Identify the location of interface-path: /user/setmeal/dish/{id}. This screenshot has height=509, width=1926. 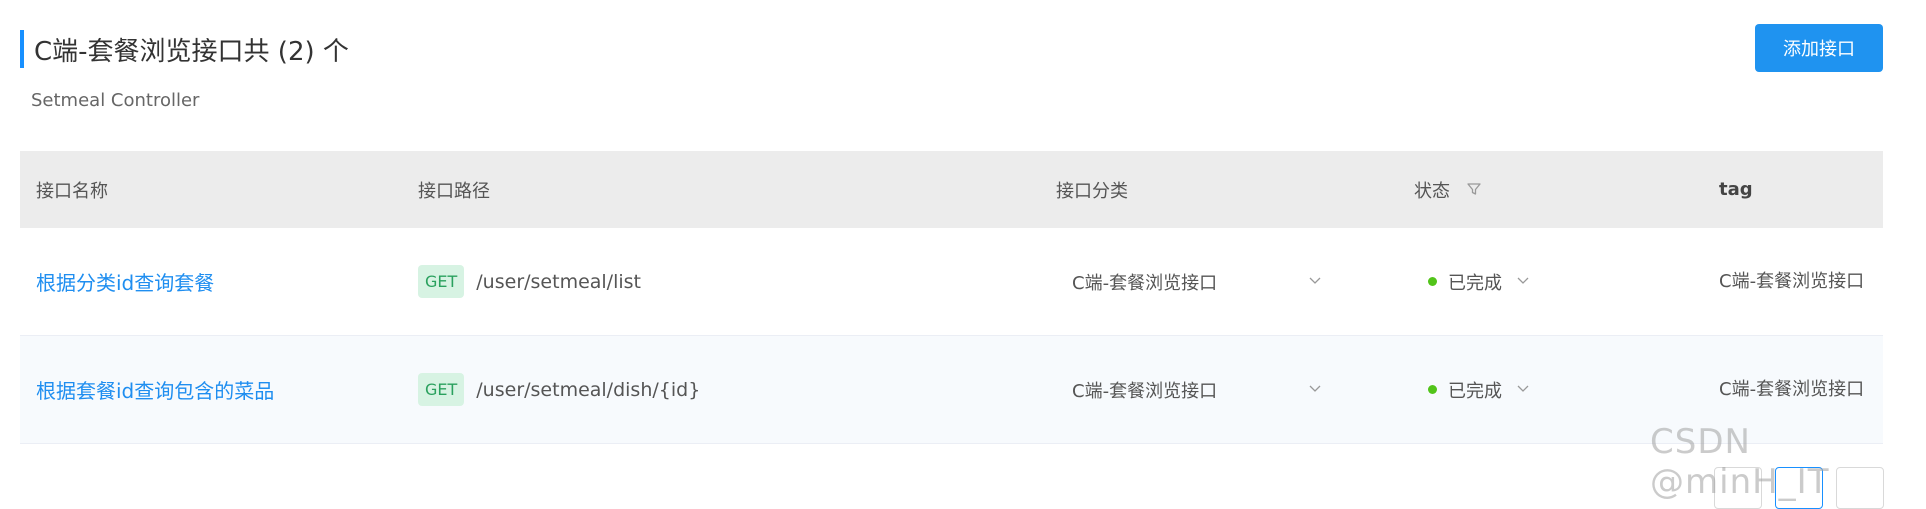
(588, 389).